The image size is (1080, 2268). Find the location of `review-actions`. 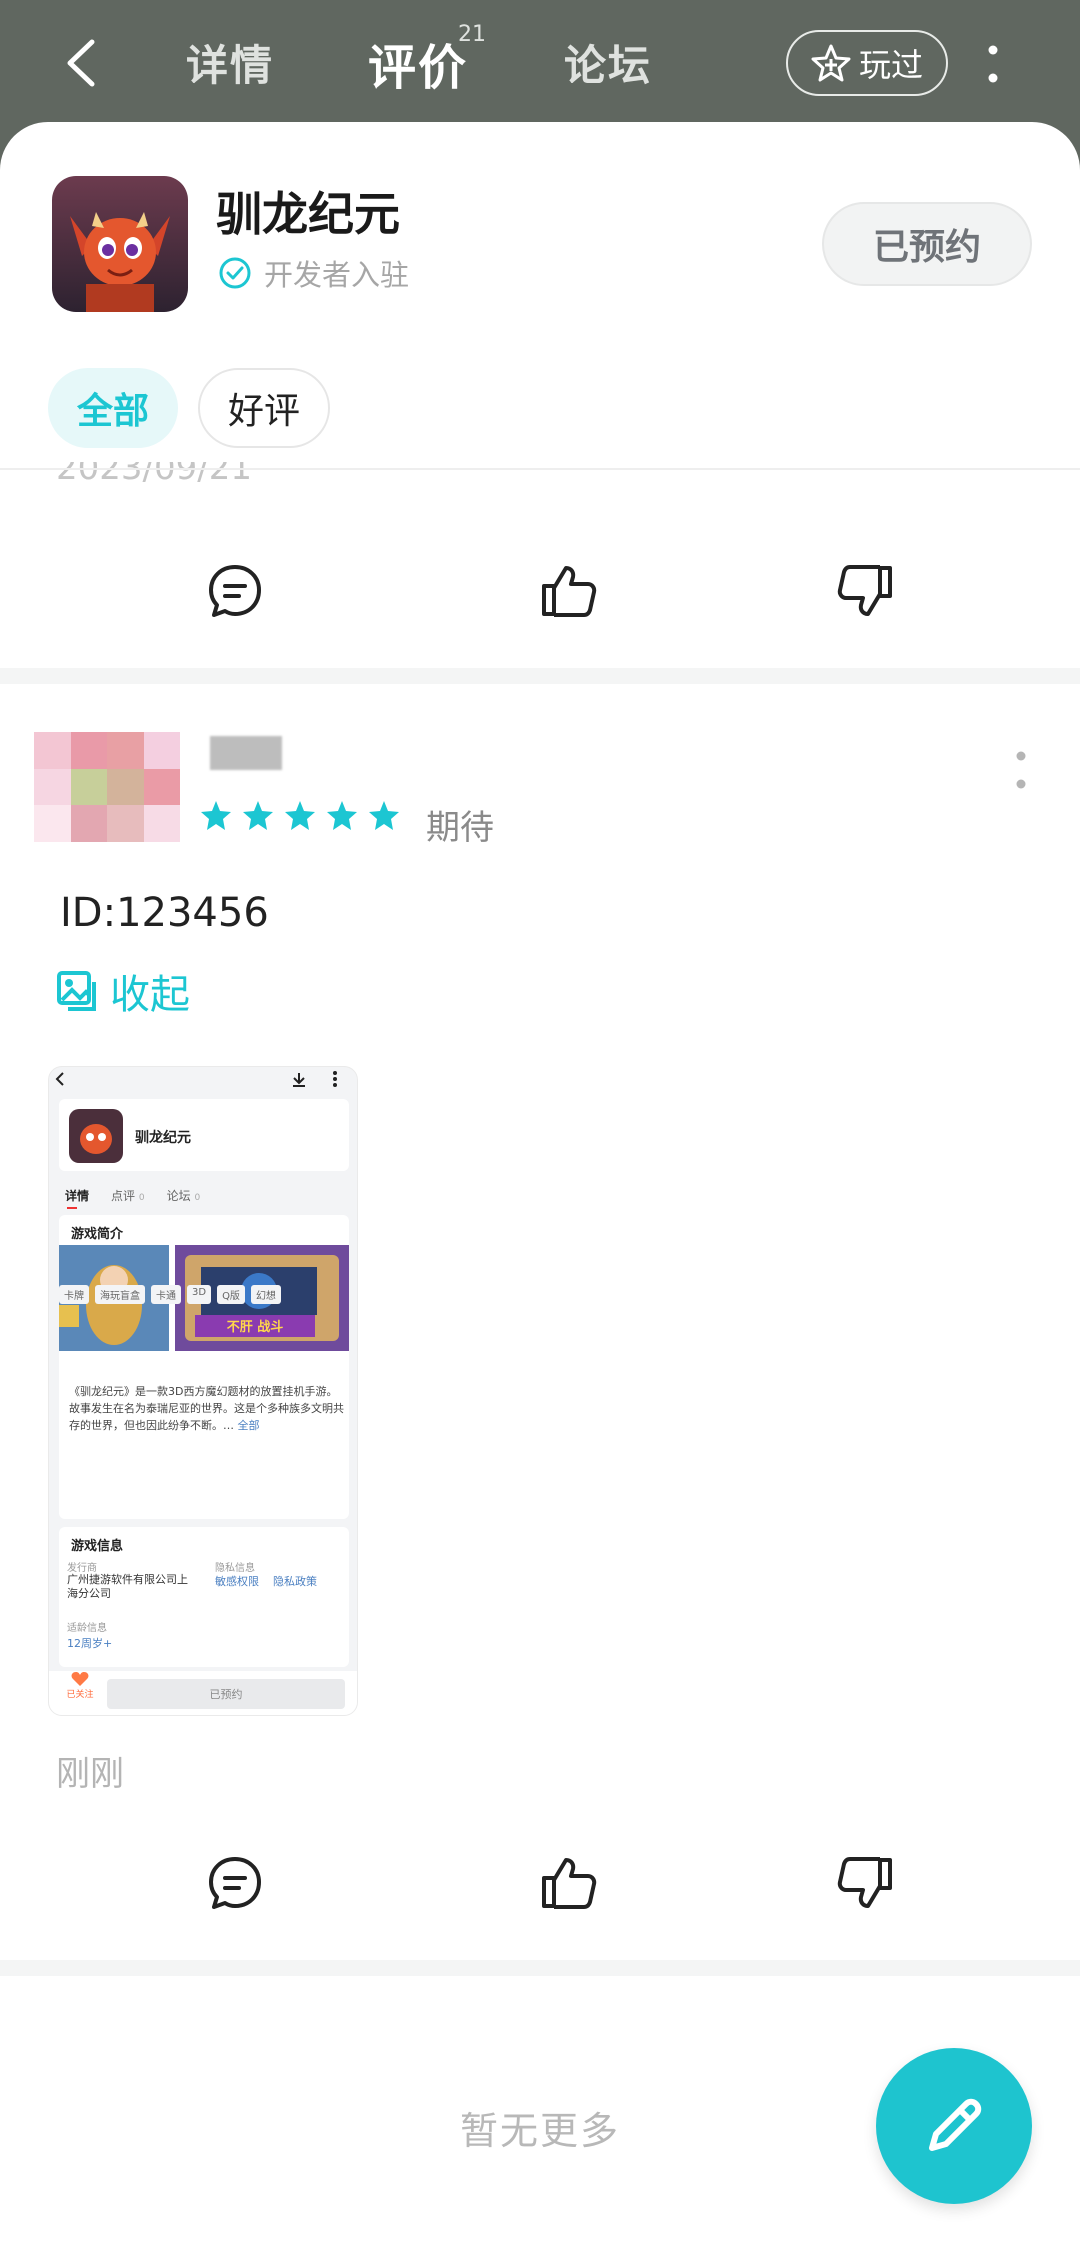

review-actions is located at coordinates (540, 1886).